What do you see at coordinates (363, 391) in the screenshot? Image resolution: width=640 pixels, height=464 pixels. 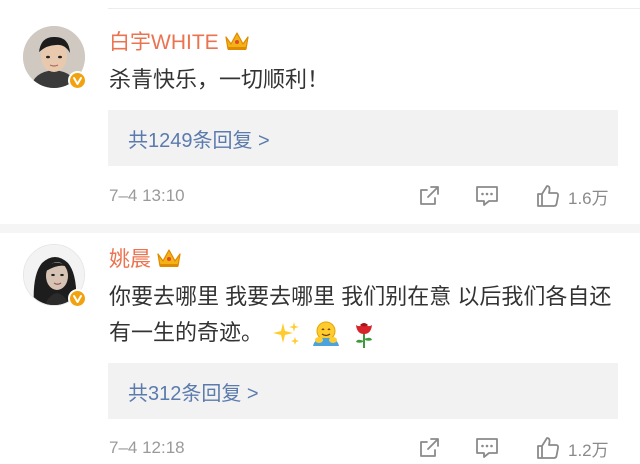 I see `view-replies-button: 共312条回复 >` at bounding box center [363, 391].